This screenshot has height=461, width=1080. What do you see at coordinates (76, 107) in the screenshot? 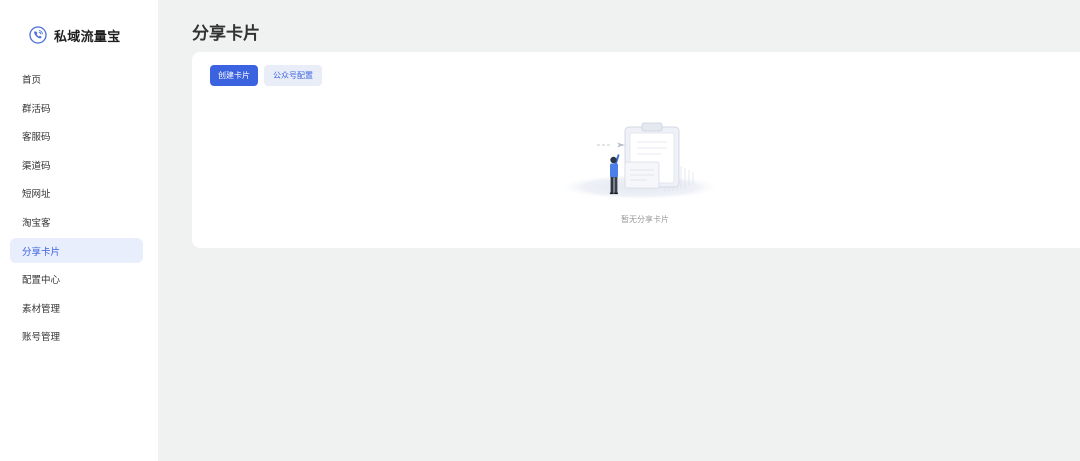
I see `sidebar-item-group-live-code: 群活码` at bounding box center [76, 107].